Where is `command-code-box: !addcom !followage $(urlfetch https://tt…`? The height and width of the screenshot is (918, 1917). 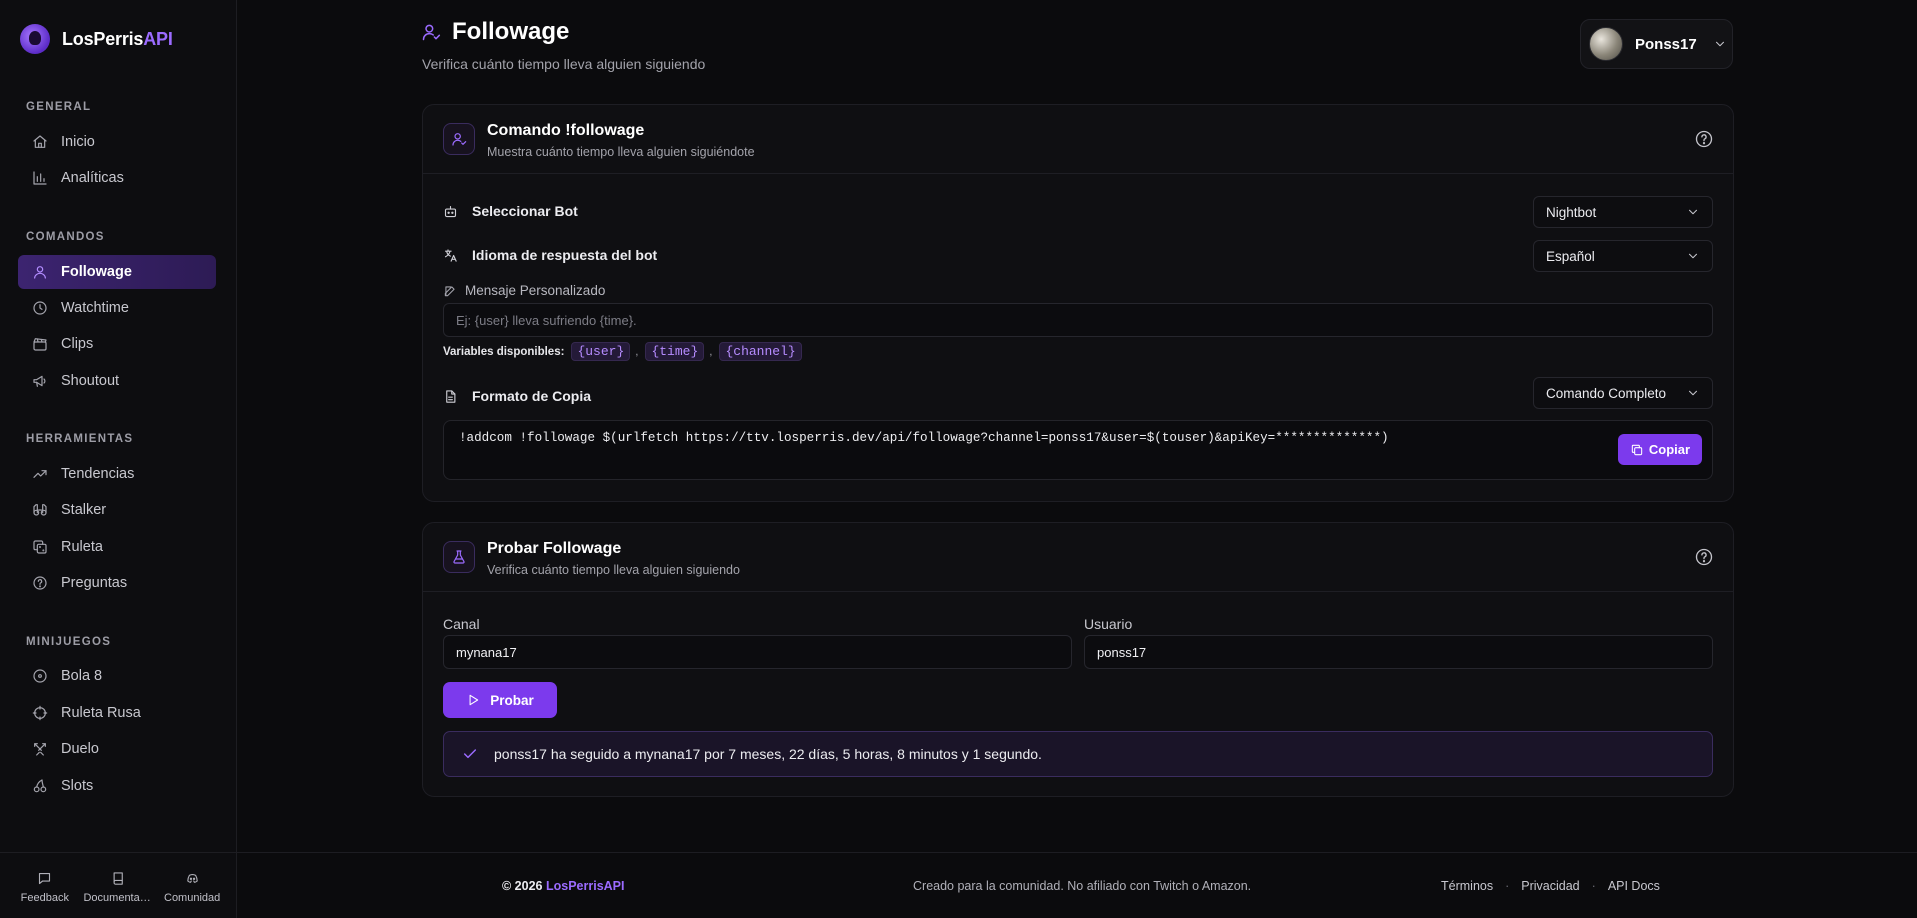
command-code-box: !addcom !followage $(urlfetch https://tt… is located at coordinates (1078, 450).